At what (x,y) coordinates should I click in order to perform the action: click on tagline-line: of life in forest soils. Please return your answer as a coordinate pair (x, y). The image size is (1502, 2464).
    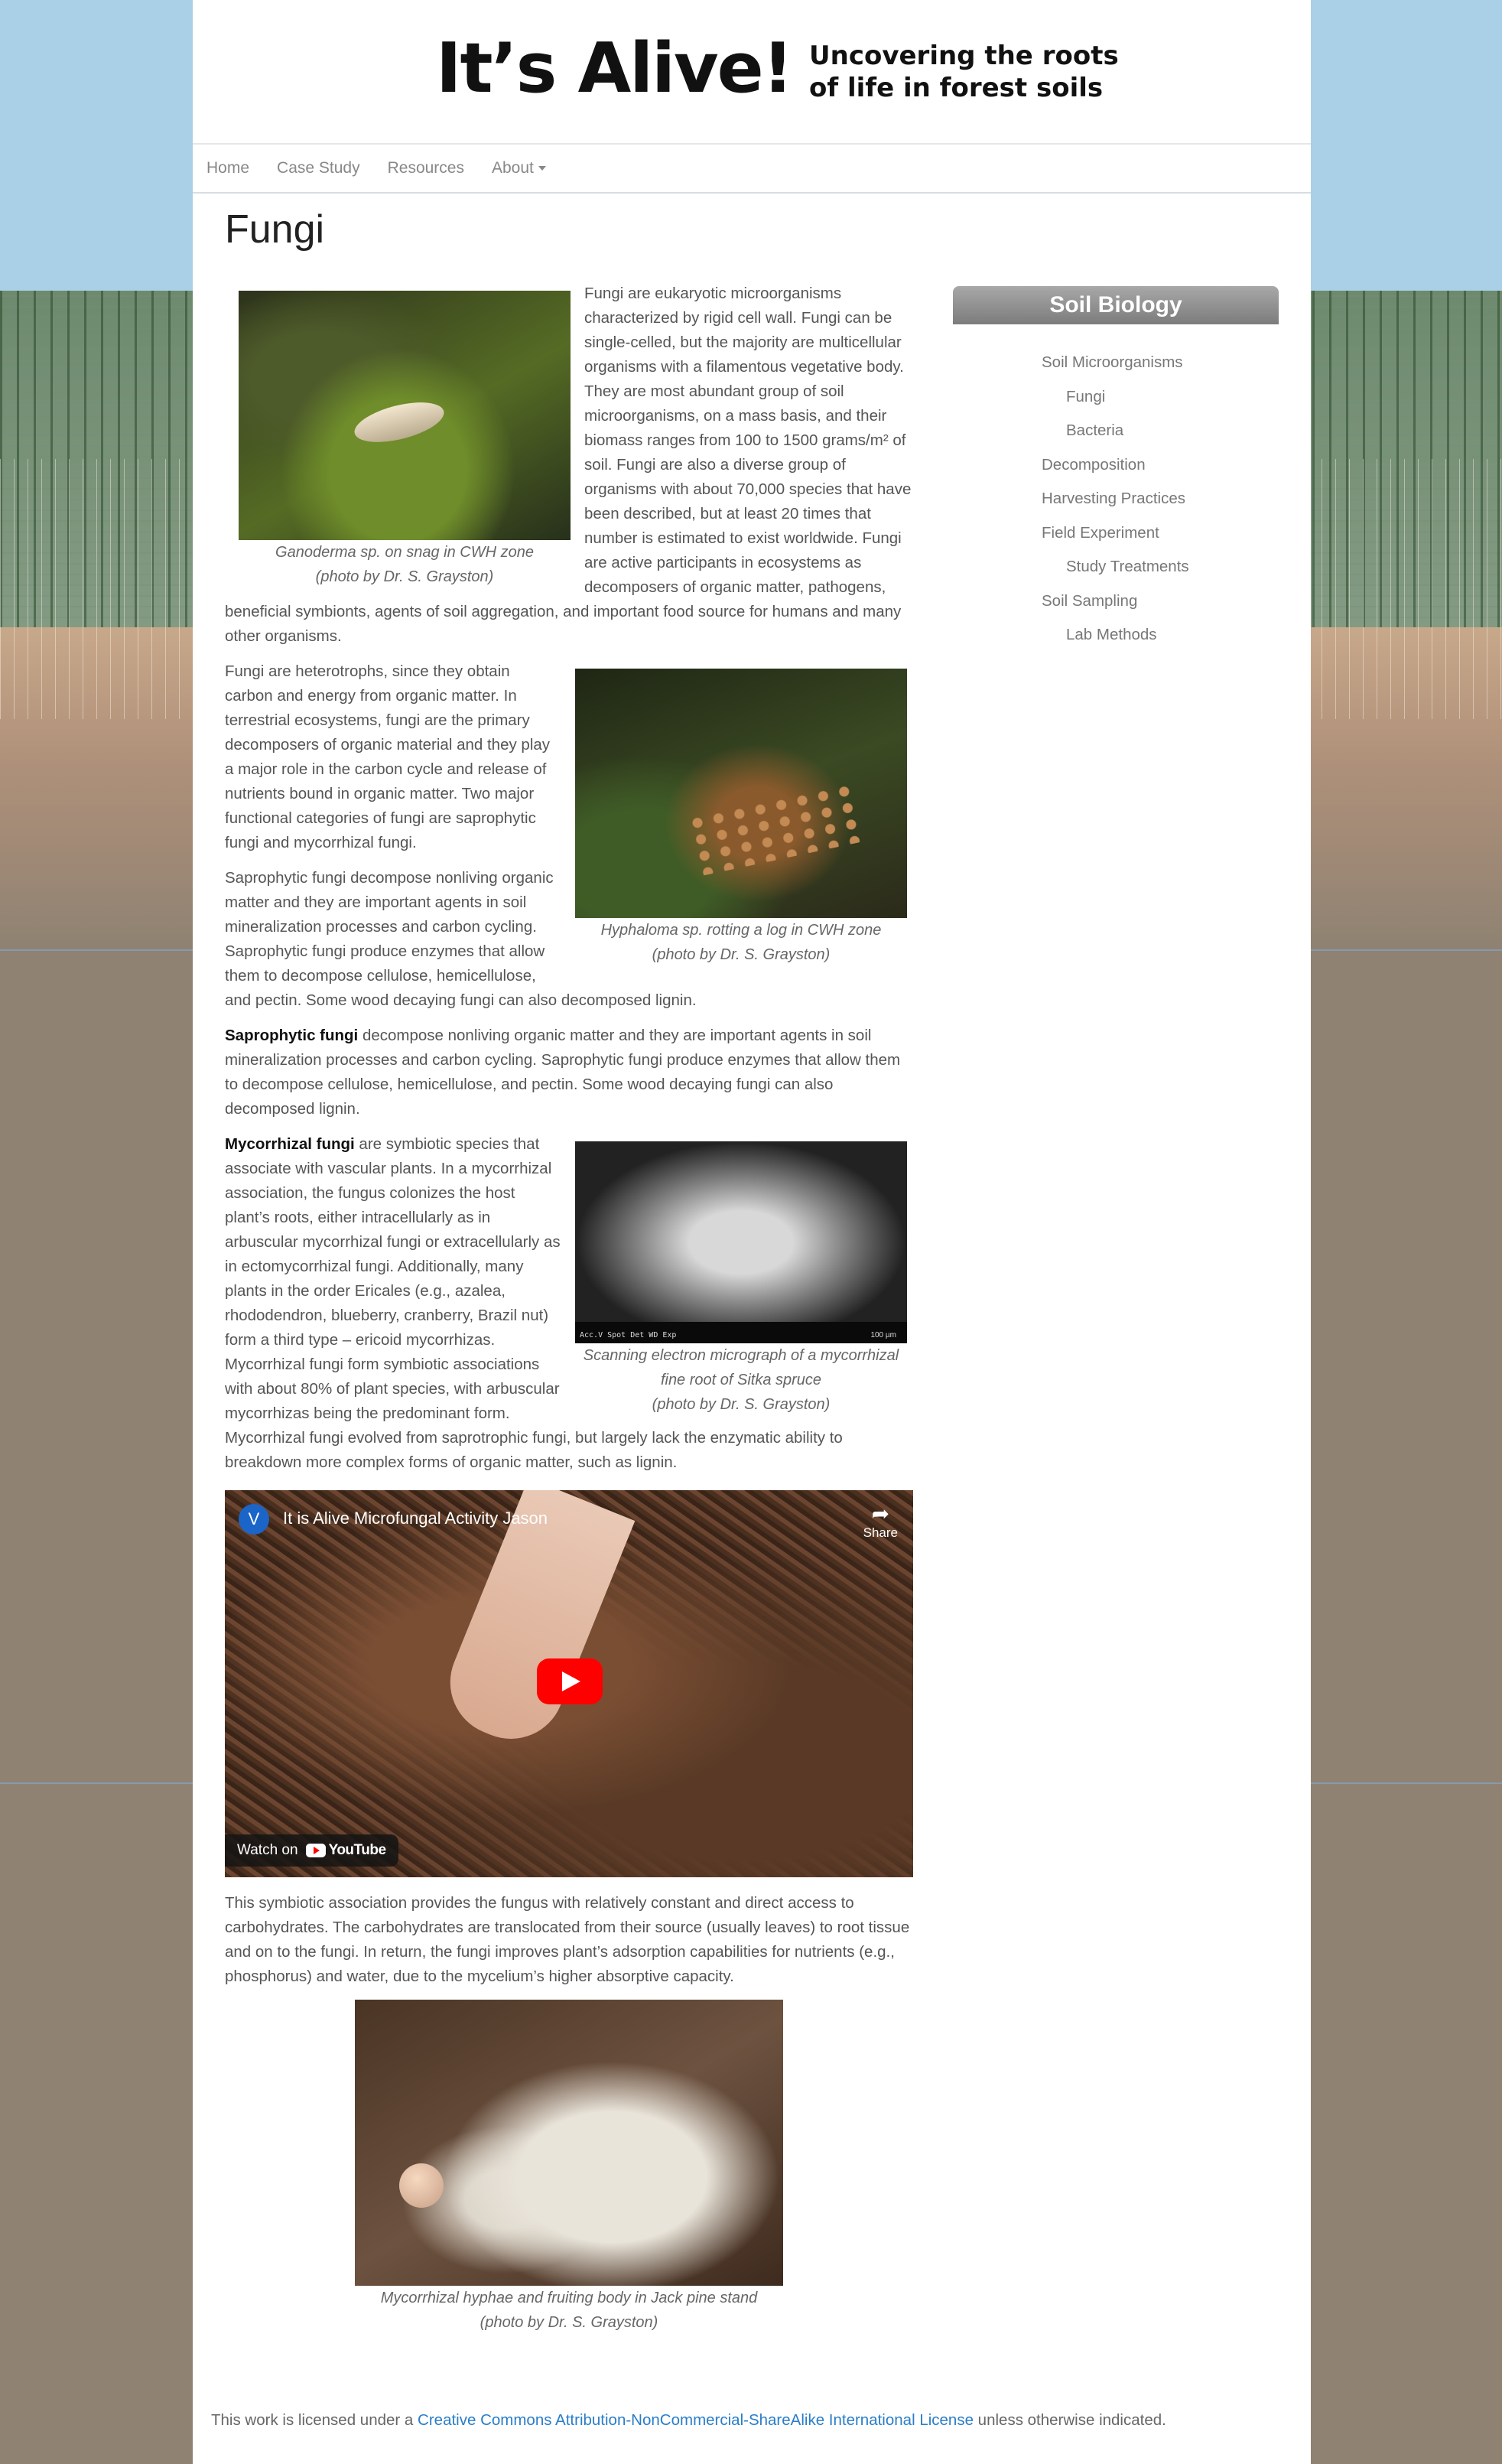
    Looking at the image, I should click on (956, 88).